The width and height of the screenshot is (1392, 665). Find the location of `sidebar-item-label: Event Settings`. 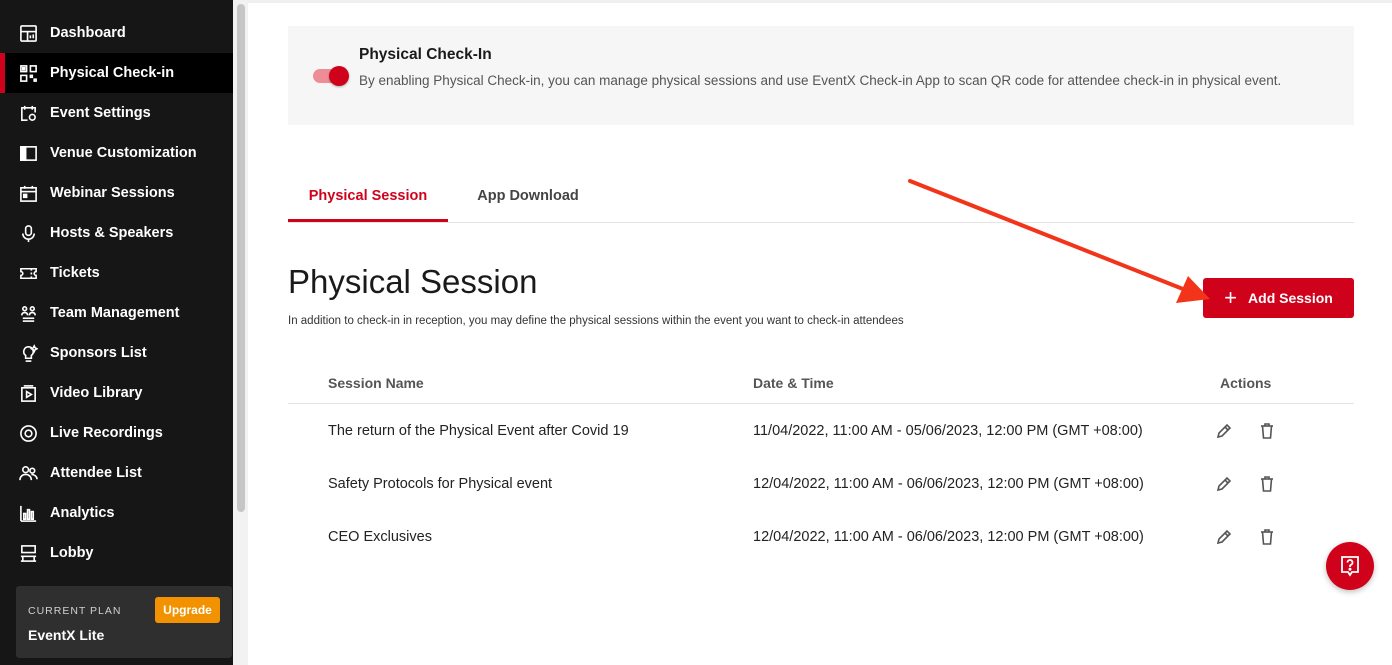

sidebar-item-label: Event Settings is located at coordinates (100, 113).